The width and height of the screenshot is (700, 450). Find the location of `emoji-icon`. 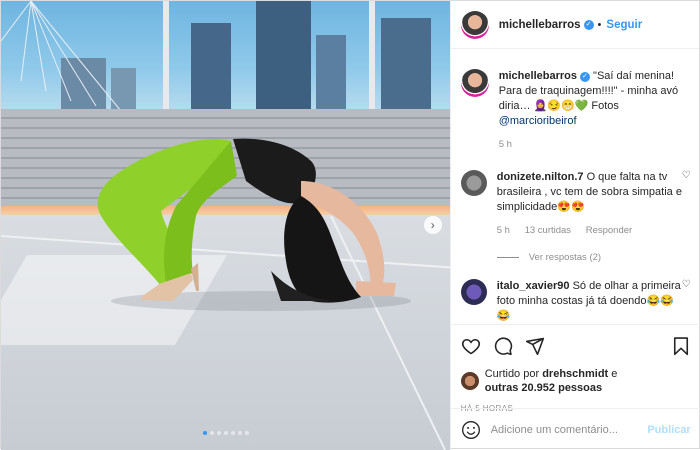

emoji-icon is located at coordinates (471, 430).